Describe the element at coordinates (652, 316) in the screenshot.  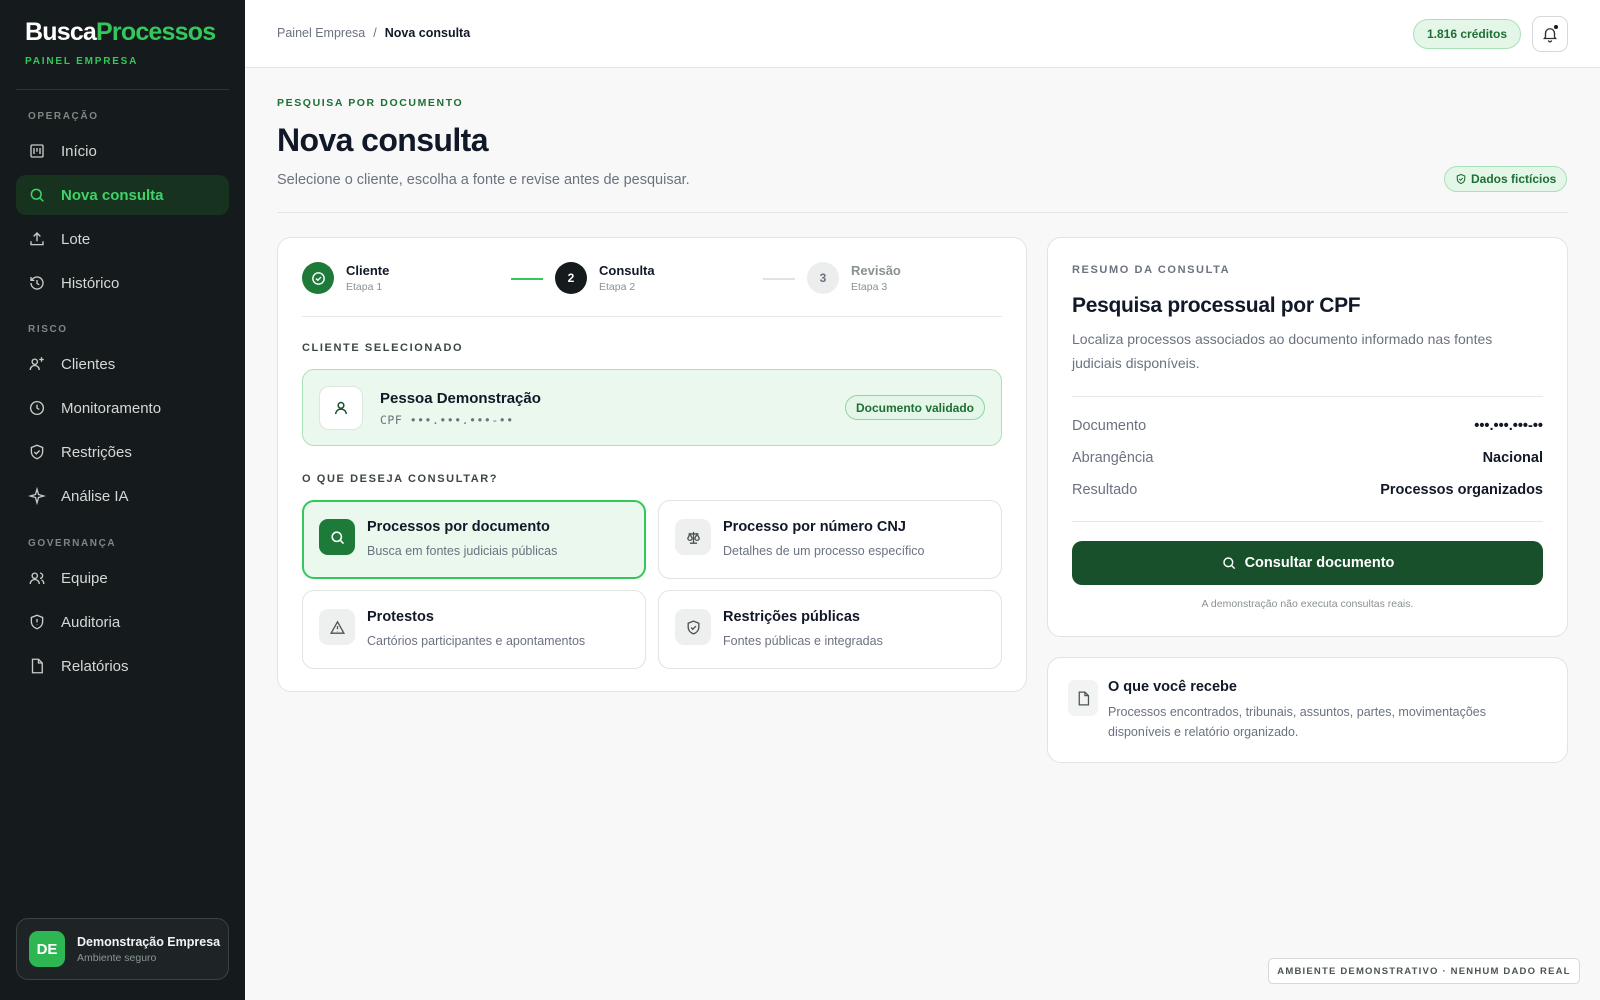
I see `steps-divider` at that location.